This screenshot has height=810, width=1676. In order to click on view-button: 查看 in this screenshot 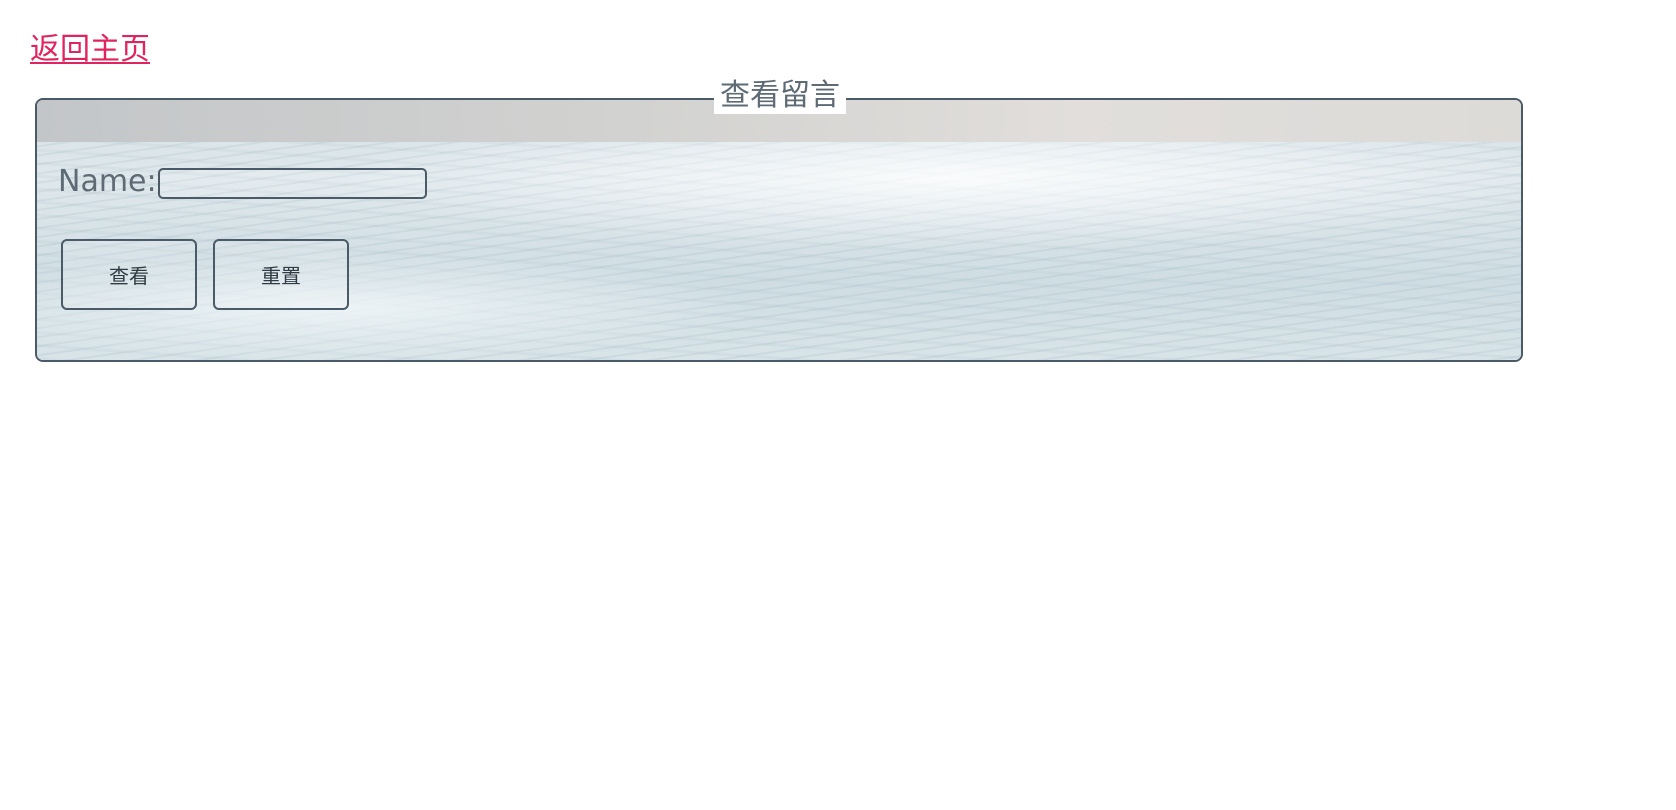, I will do `click(129, 274)`.